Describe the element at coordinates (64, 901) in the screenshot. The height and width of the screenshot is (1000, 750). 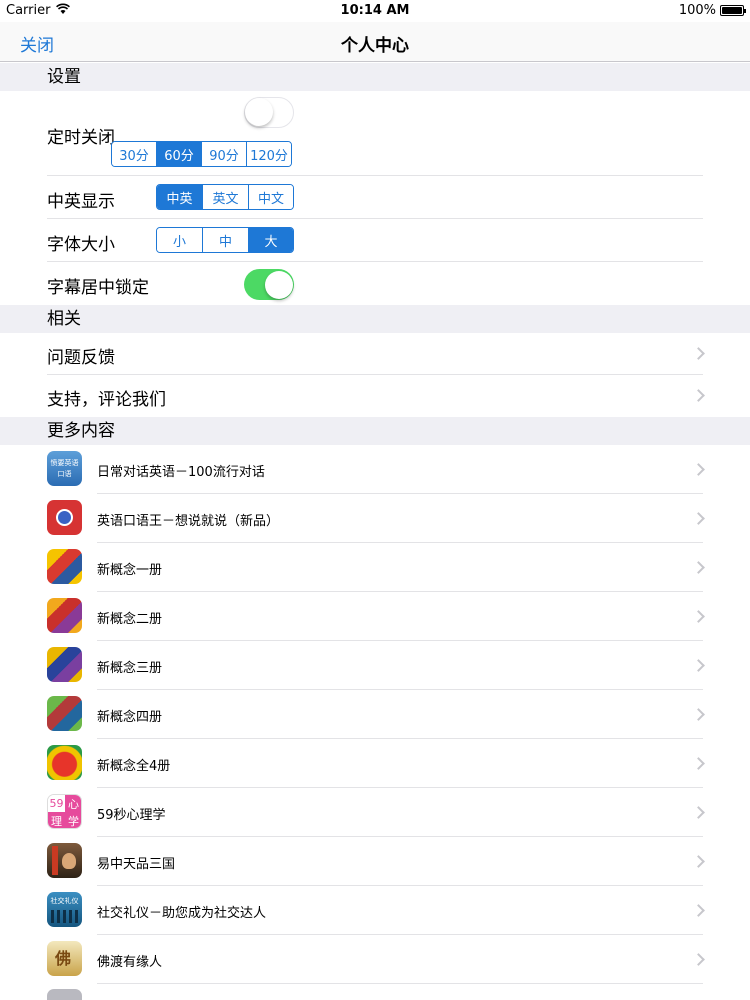
I see `icon-text: 社交礼仪` at that location.